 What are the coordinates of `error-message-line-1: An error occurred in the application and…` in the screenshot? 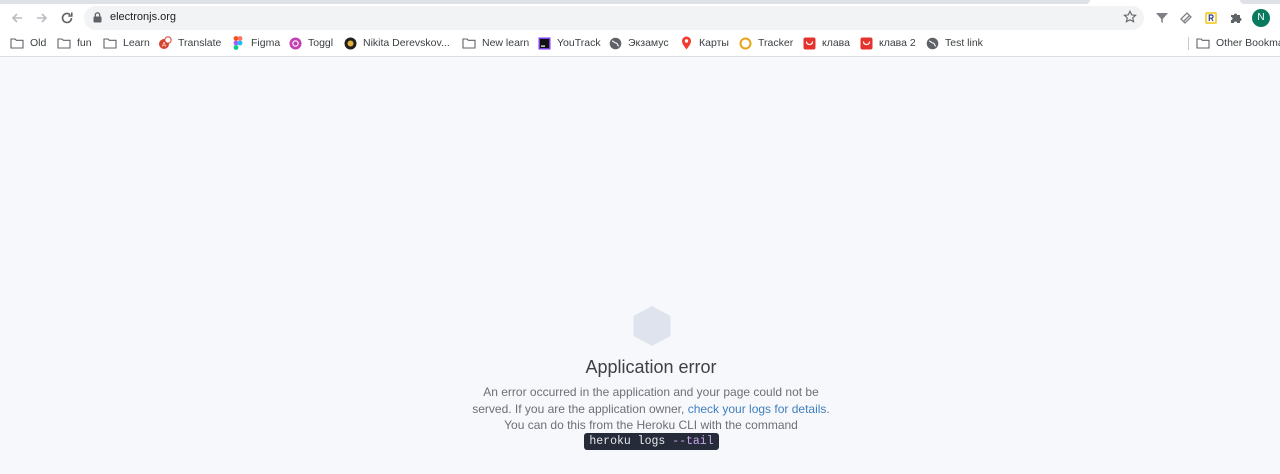 It's located at (651, 392).